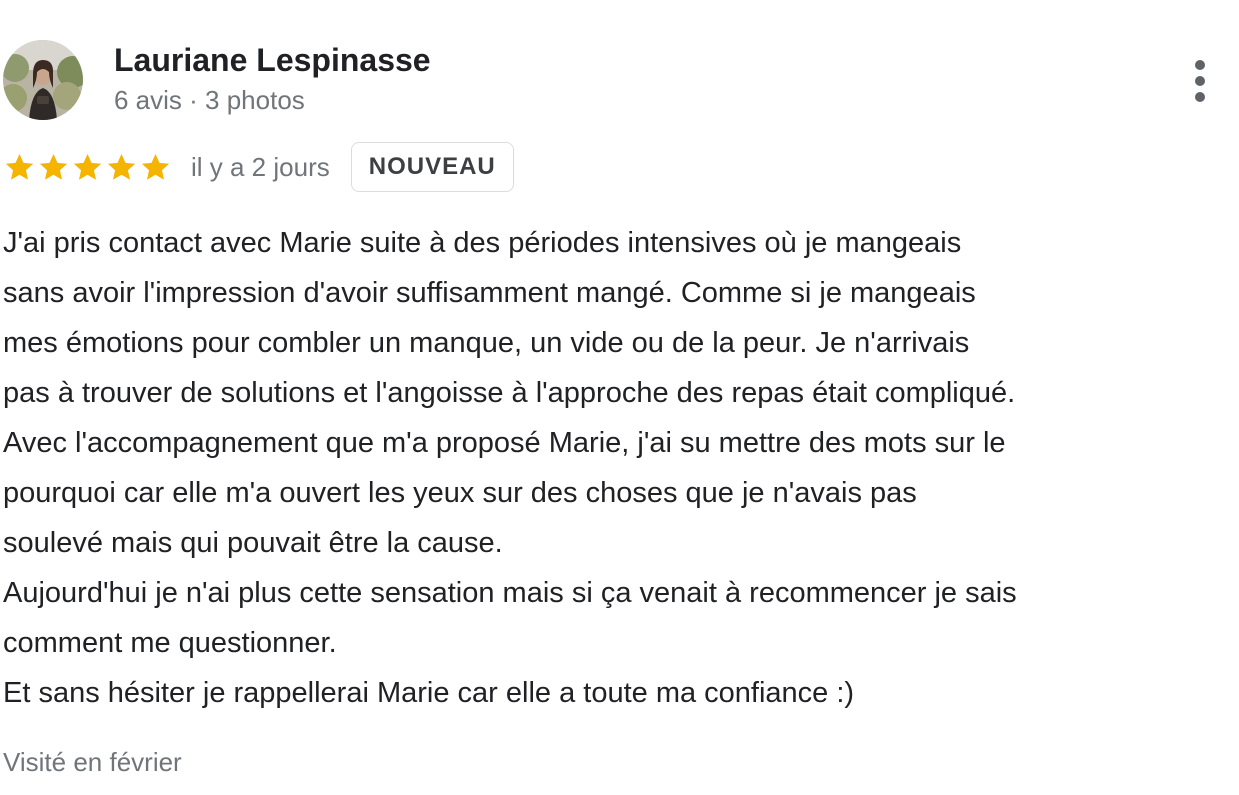 This screenshot has width=1239, height=795. I want to click on author-avatar, so click(43, 80).